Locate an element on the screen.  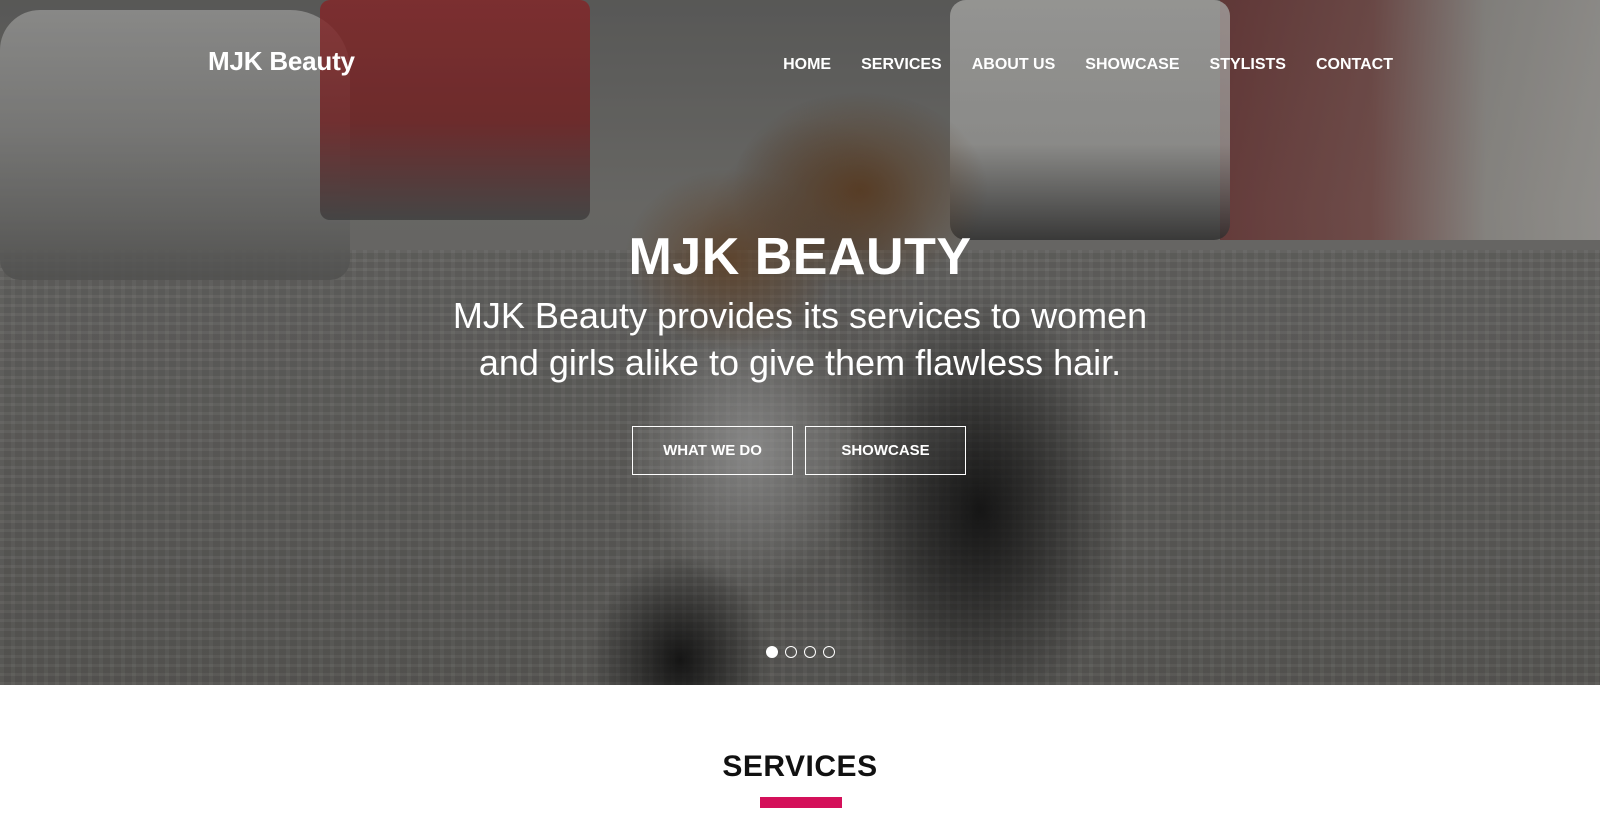
nav-link-contact: CONTACT is located at coordinates (1354, 64).